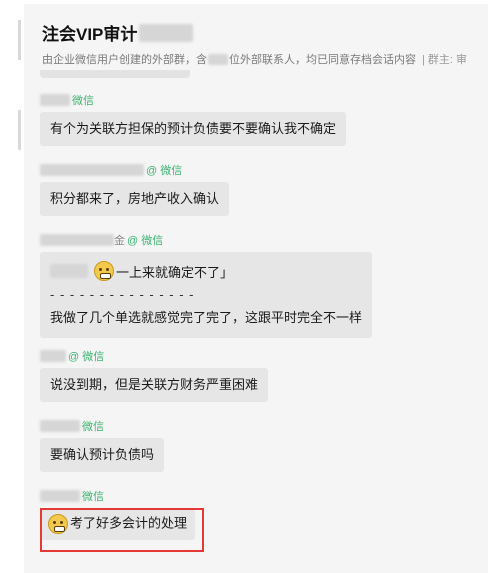  What do you see at coordinates (115, 74) in the screenshot?
I see `previous-message-edge` at bounding box center [115, 74].